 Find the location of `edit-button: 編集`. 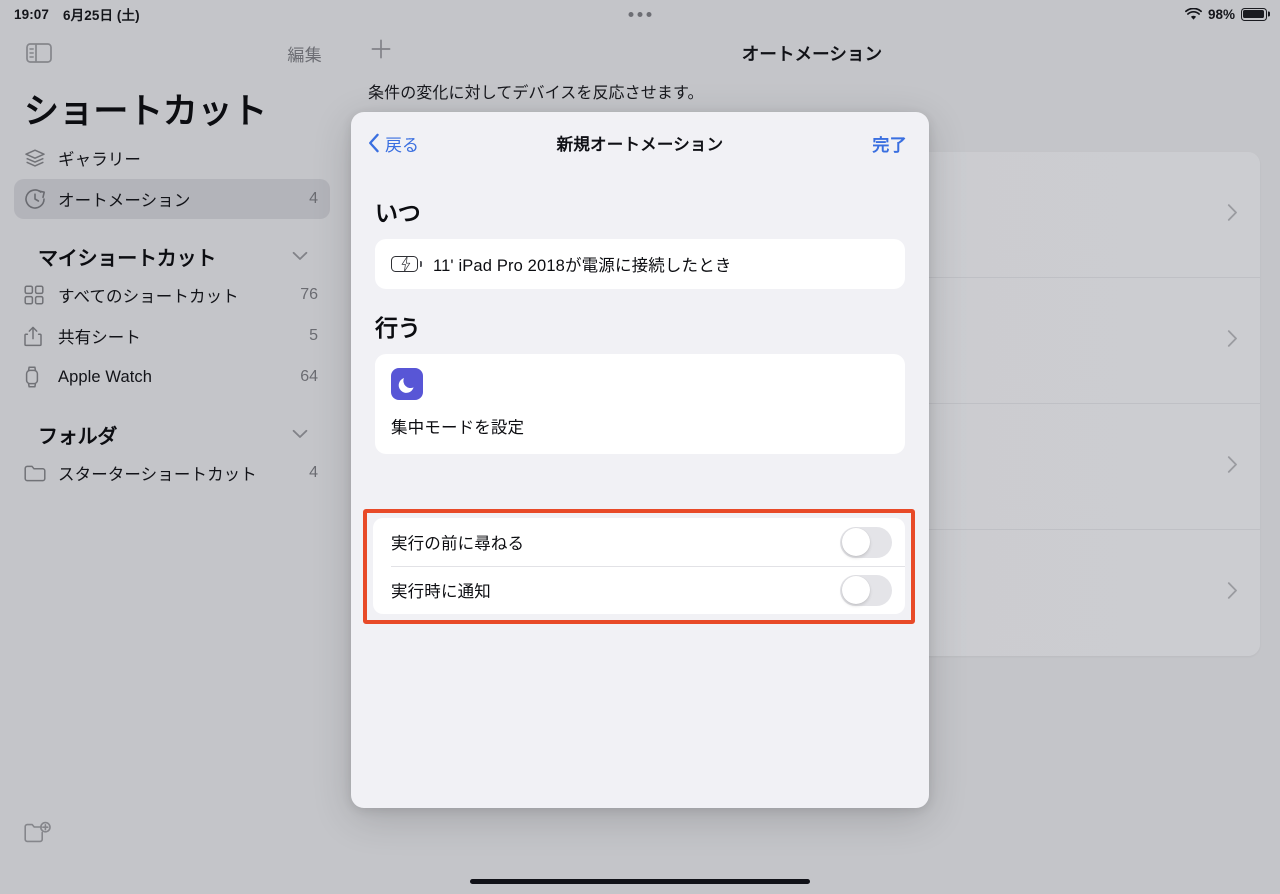

edit-button: 編集 is located at coordinates (304, 53).